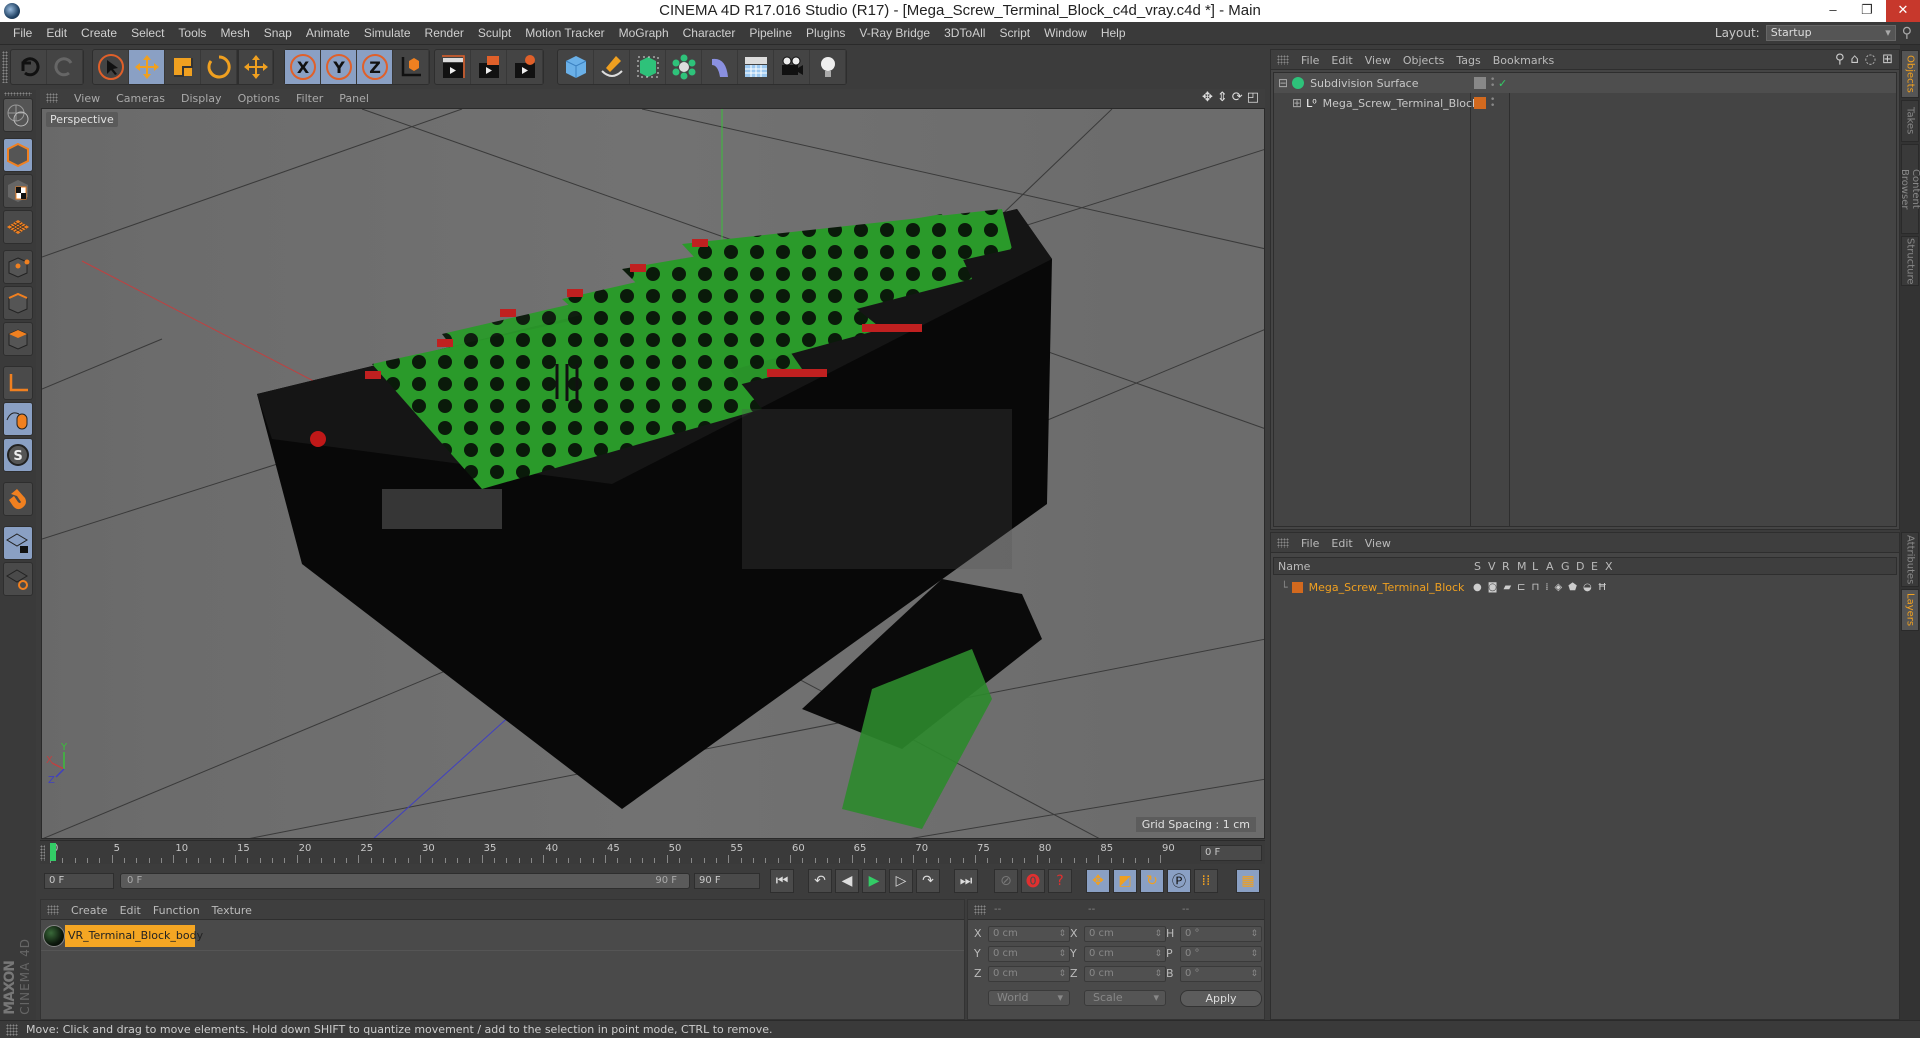 The height and width of the screenshot is (1038, 1920). Describe the element at coordinates (1310, 60) in the screenshot. I see `object-menu-file: File` at that location.